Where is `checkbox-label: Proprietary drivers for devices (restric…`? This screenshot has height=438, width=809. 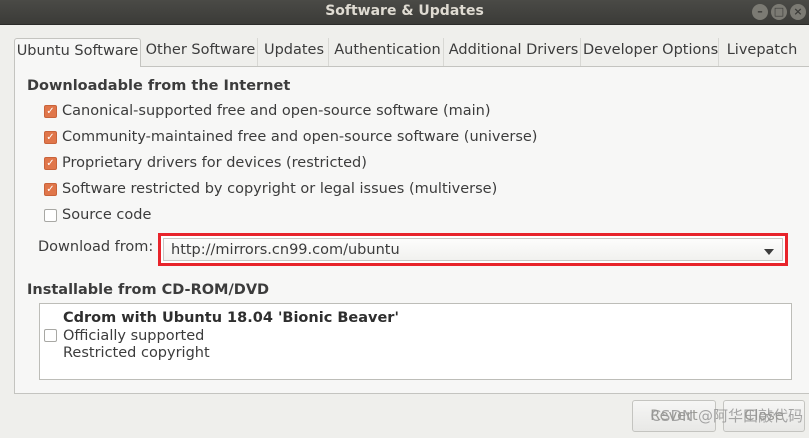 checkbox-label: Proprietary drivers for devices (restric… is located at coordinates (214, 163).